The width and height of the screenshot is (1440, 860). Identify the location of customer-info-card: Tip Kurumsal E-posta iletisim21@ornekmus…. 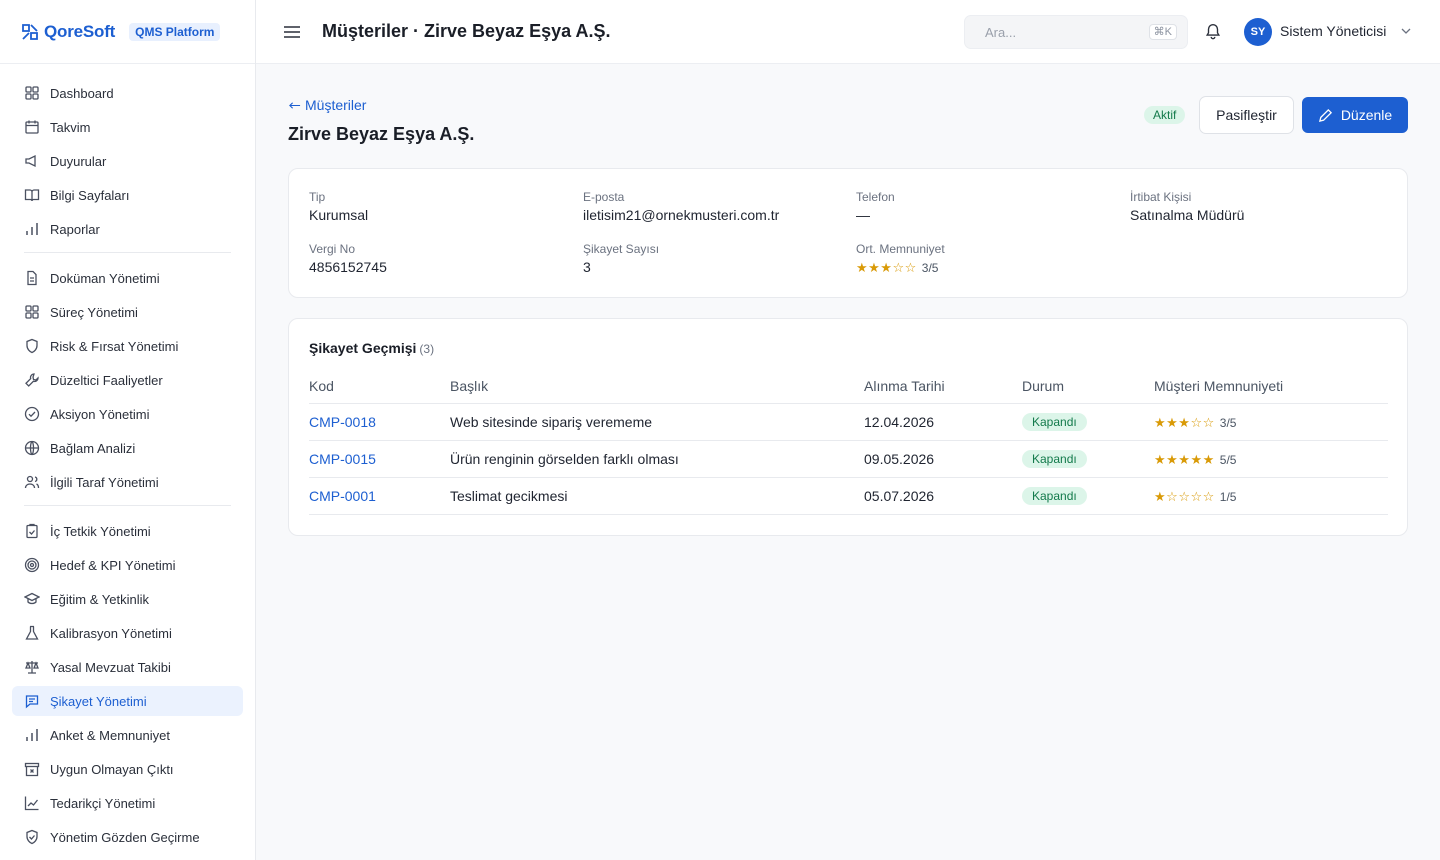
(848, 233).